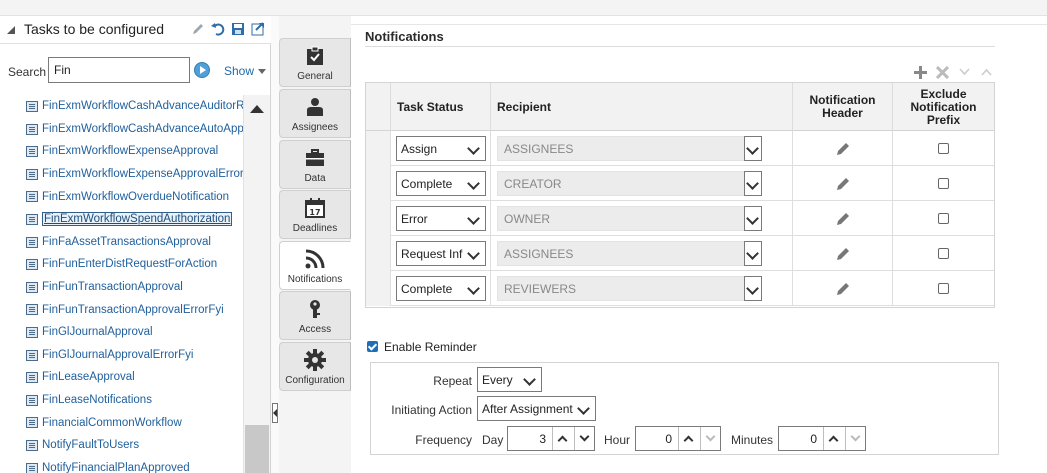 Image resolution: width=1047 pixels, height=473 pixels. Describe the element at coordinates (542, 438) in the screenshot. I see `day-value: 3` at that location.